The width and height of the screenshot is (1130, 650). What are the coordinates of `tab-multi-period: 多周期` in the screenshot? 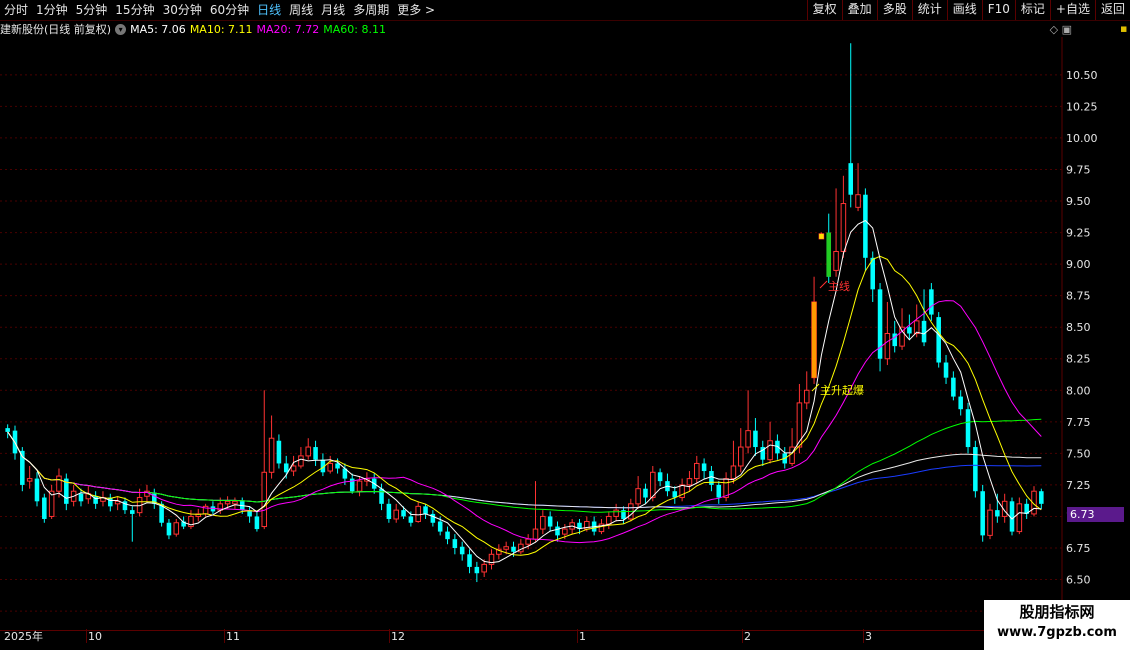 It's located at (371, 10).